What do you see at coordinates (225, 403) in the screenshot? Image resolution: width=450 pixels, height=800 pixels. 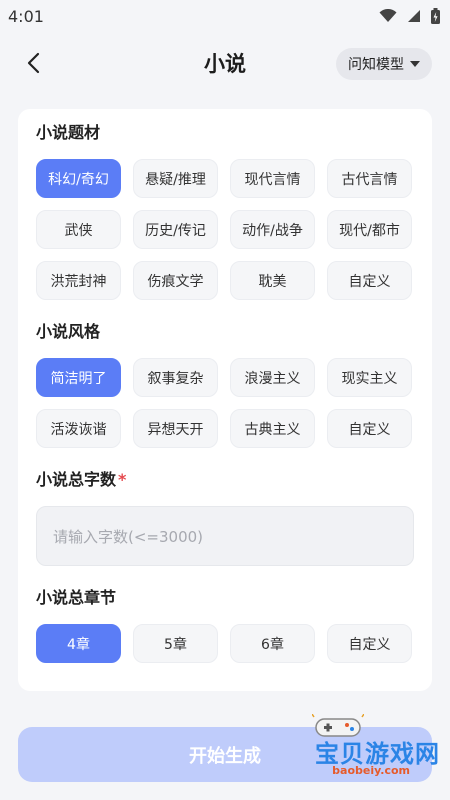 I see `style-options: 简洁明了 叙事复杂 浪漫主义 现实主义 活泼诙谐 异想天开 古典主义 自定义` at bounding box center [225, 403].